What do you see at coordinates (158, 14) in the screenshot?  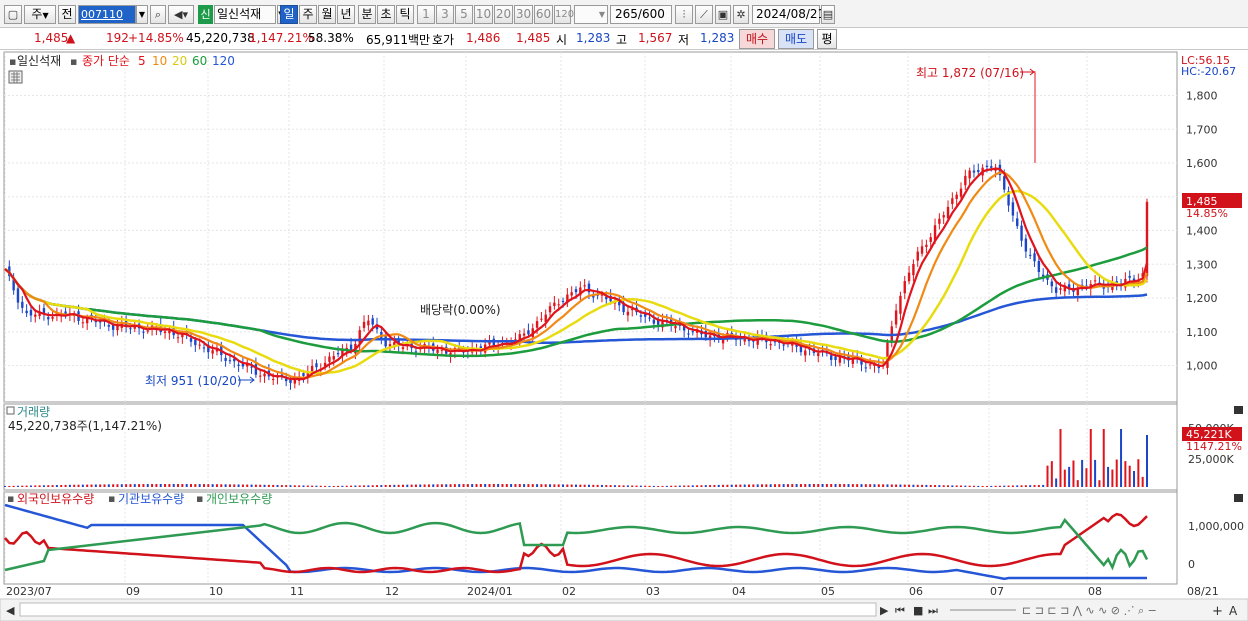 I see `search-icon: ⌕` at bounding box center [158, 14].